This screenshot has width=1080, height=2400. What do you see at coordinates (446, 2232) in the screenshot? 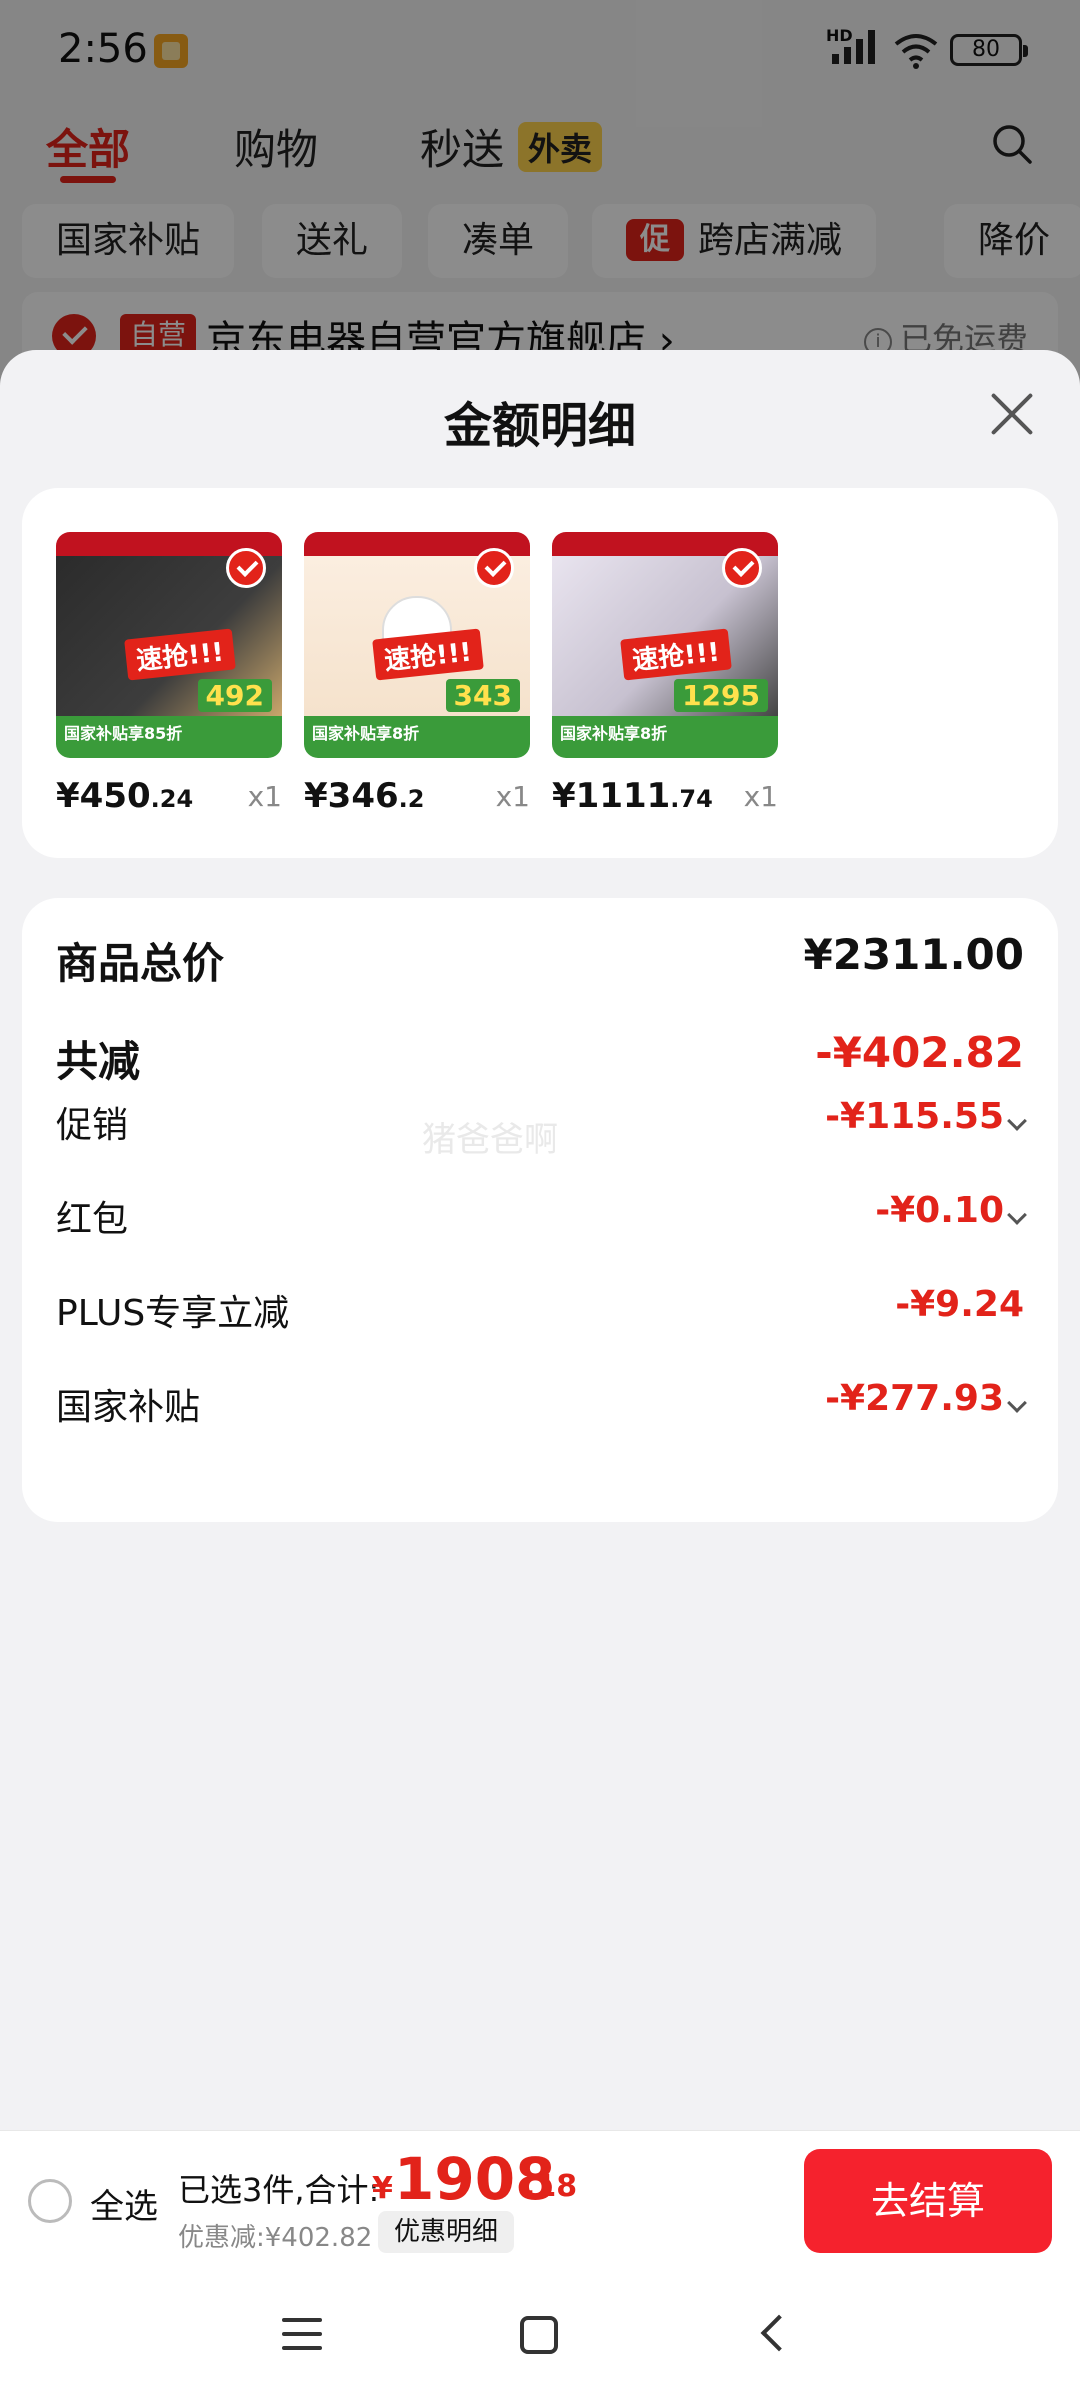
I see `discount-detail-button: 优惠明细` at bounding box center [446, 2232].